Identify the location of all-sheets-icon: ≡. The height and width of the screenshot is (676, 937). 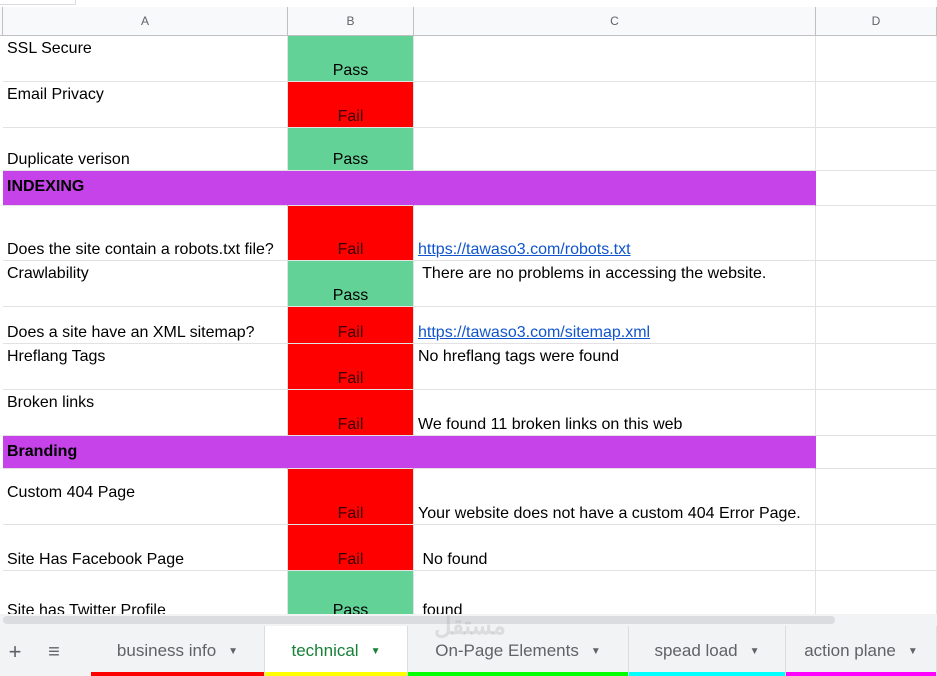
(54, 652).